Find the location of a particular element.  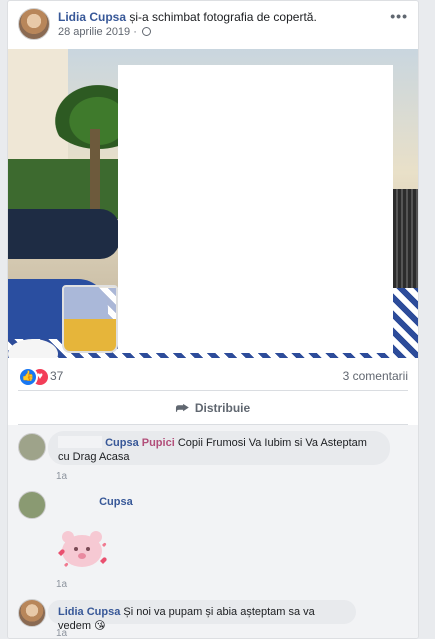

share-button: ⮫ Distribuie is located at coordinates (213, 408).